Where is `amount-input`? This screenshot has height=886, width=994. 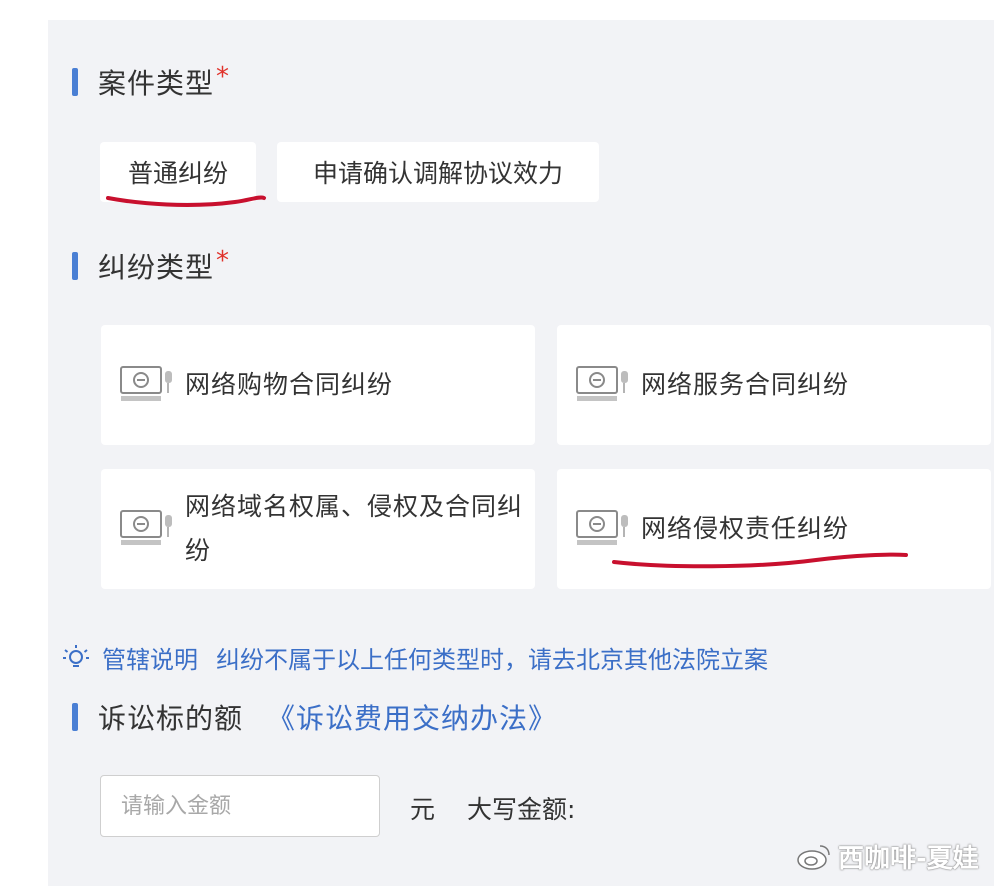 amount-input is located at coordinates (240, 806).